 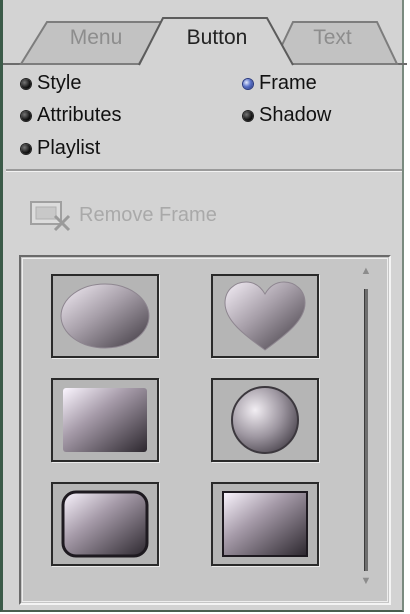 I want to click on attributes-radio: Attributes, so click(x=71, y=115).